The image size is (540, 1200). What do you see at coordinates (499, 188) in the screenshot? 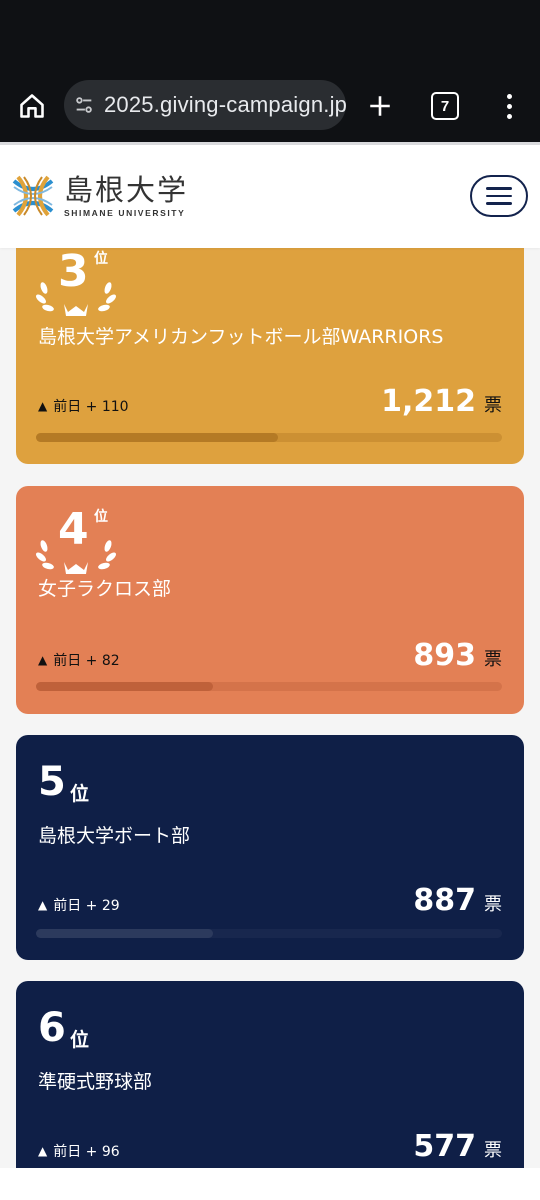
I see `hamburger-menu-icon` at bounding box center [499, 188].